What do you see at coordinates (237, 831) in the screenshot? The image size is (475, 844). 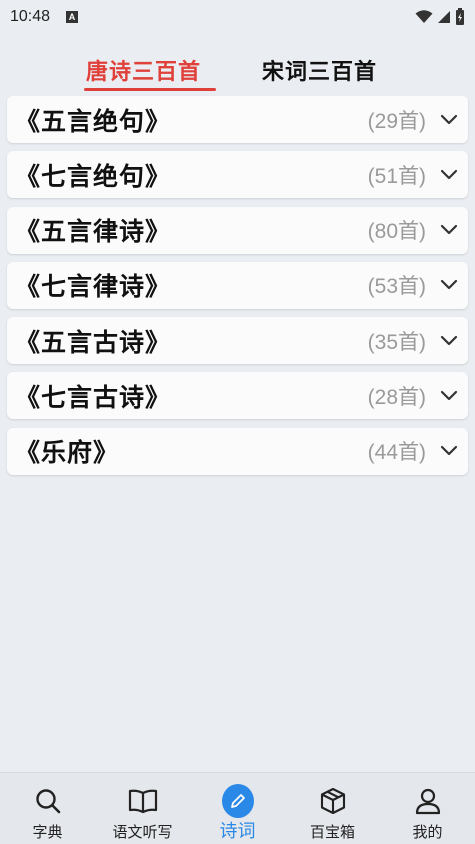 I see `nav-label: 诗词` at bounding box center [237, 831].